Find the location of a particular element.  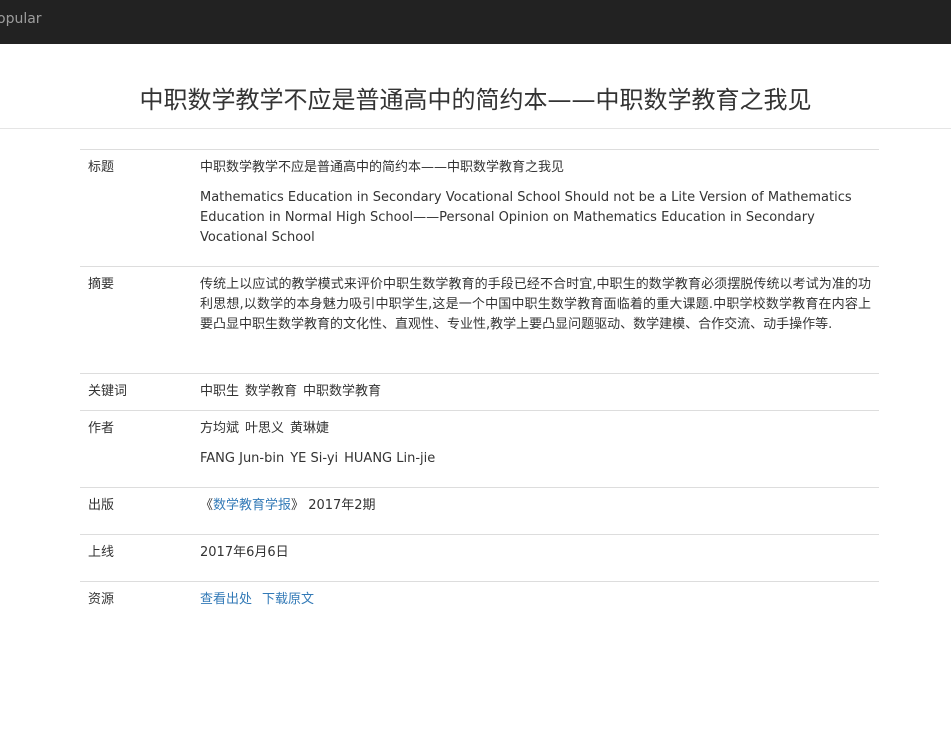

journal-link: 数学教育学报 is located at coordinates (252, 505).